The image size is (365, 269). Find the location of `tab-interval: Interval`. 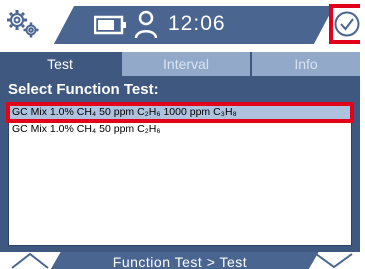

tab-interval: Interval is located at coordinates (185, 64).